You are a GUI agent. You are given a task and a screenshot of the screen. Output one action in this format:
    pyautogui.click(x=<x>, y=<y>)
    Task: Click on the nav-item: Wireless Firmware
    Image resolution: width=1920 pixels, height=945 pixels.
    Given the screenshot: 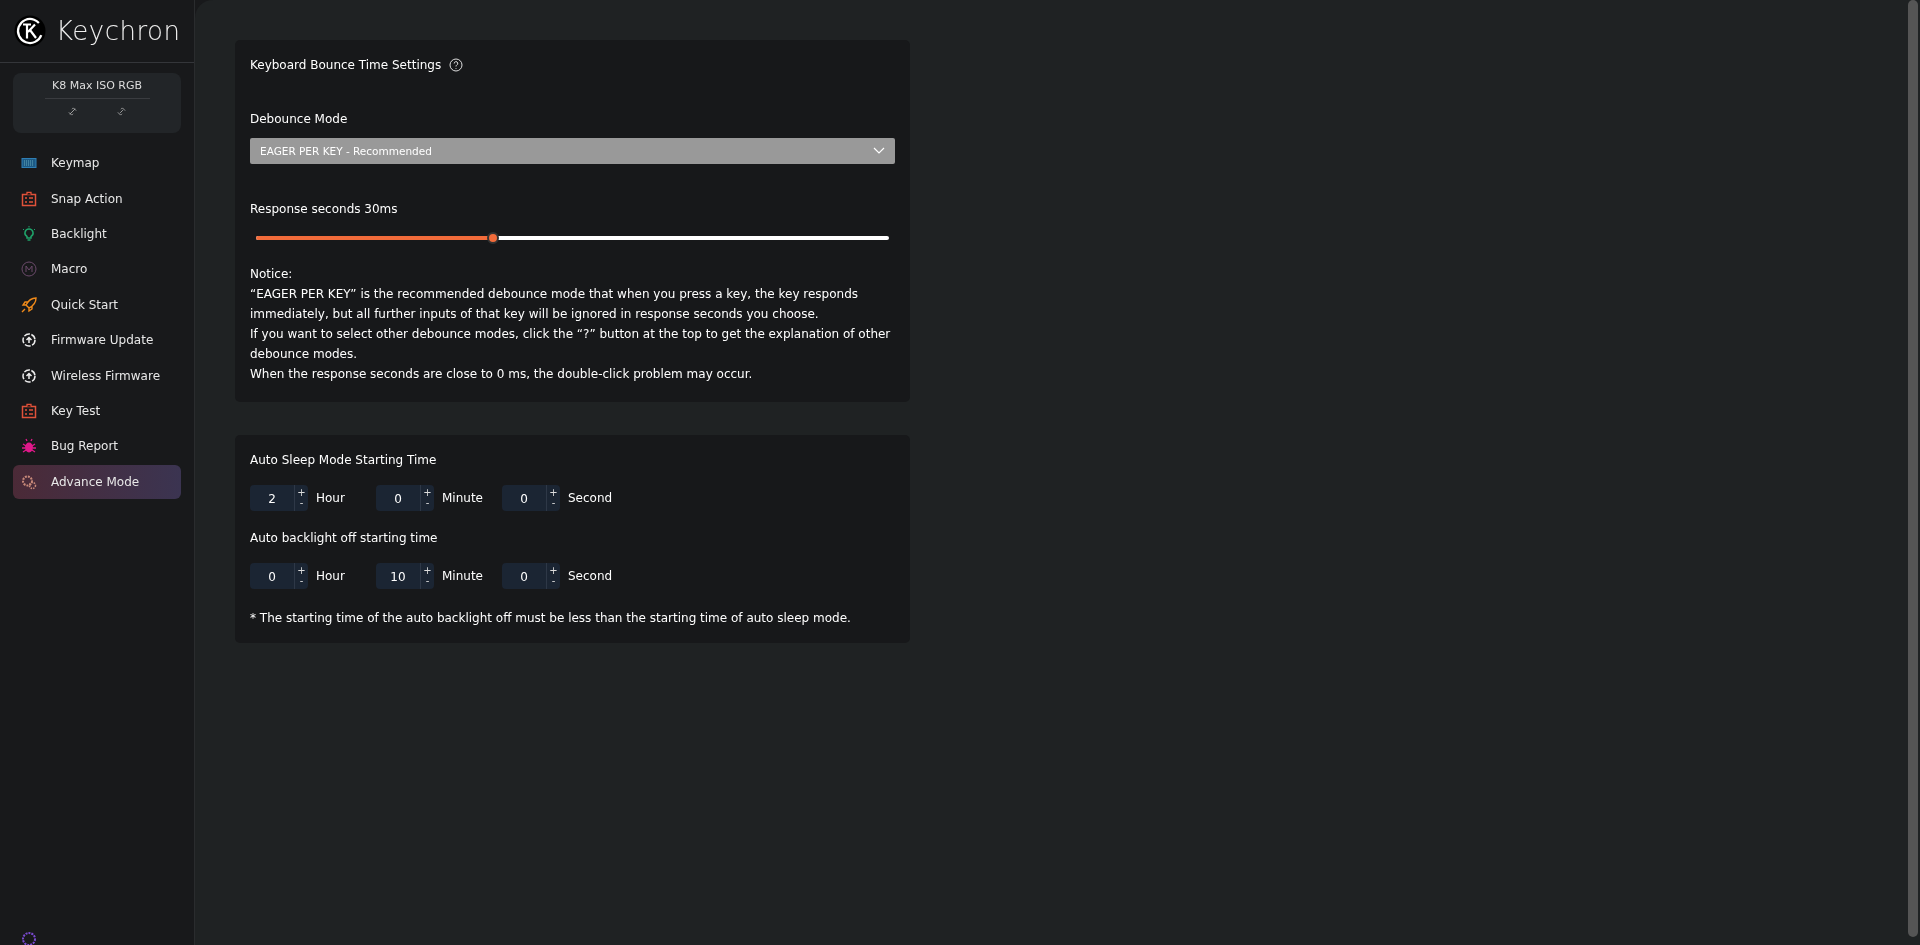 What is the action you would take?
    pyautogui.click(x=97, y=375)
    